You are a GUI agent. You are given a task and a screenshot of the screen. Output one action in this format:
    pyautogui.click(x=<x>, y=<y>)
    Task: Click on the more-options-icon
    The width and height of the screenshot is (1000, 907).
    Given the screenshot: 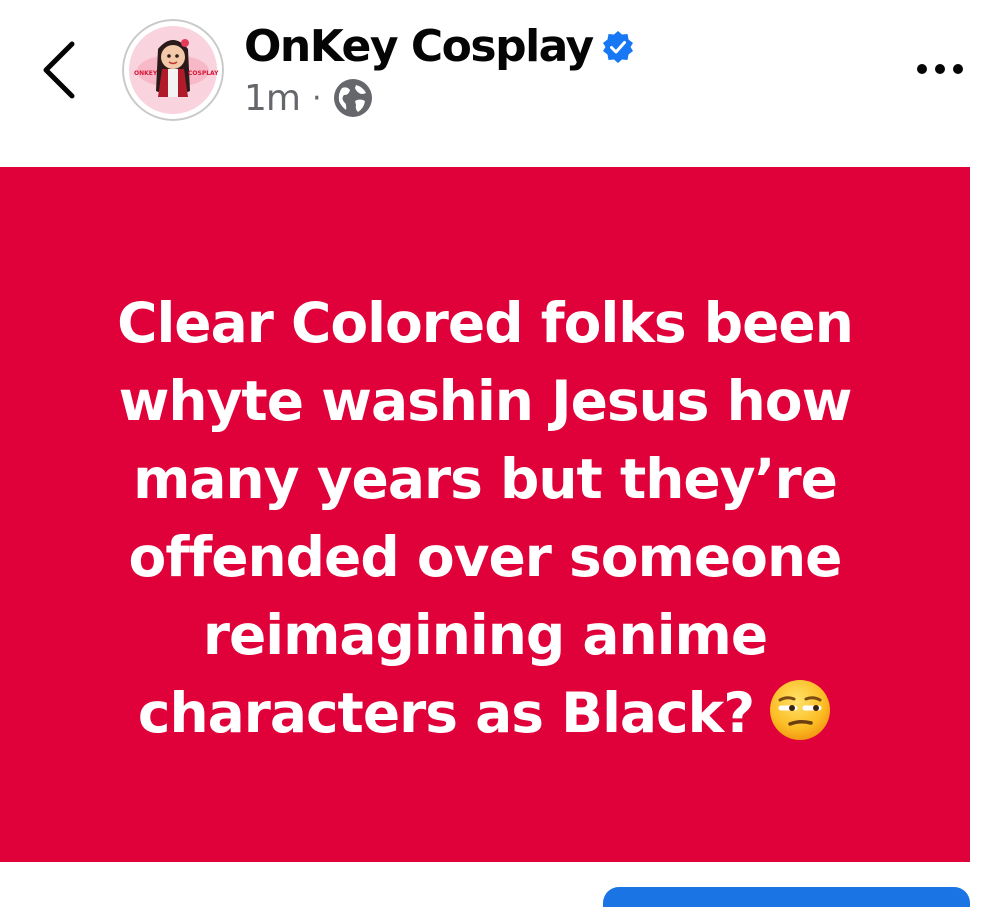 What is the action you would take?
    pyautogui.click(x=940, y=69)
    